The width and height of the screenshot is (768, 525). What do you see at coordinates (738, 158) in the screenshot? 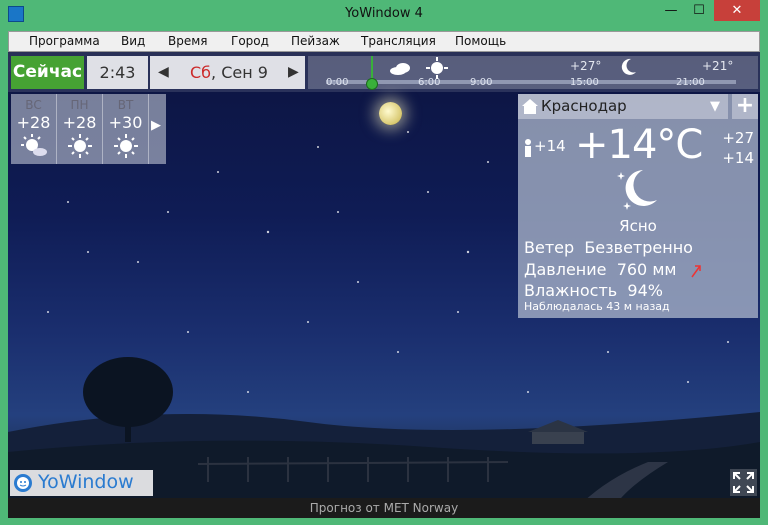
I see `low-temp: +14` at bounding box center [738, 158].